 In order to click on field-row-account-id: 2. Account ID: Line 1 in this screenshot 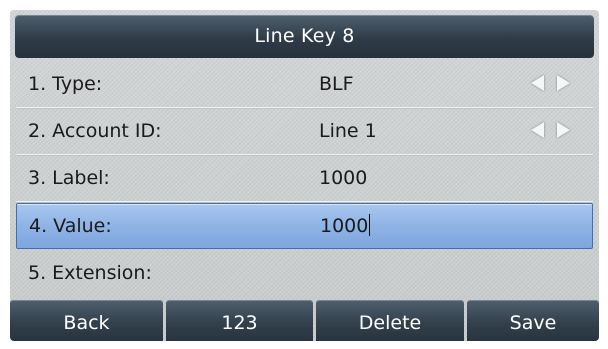, I will do `click(304, 131)`.